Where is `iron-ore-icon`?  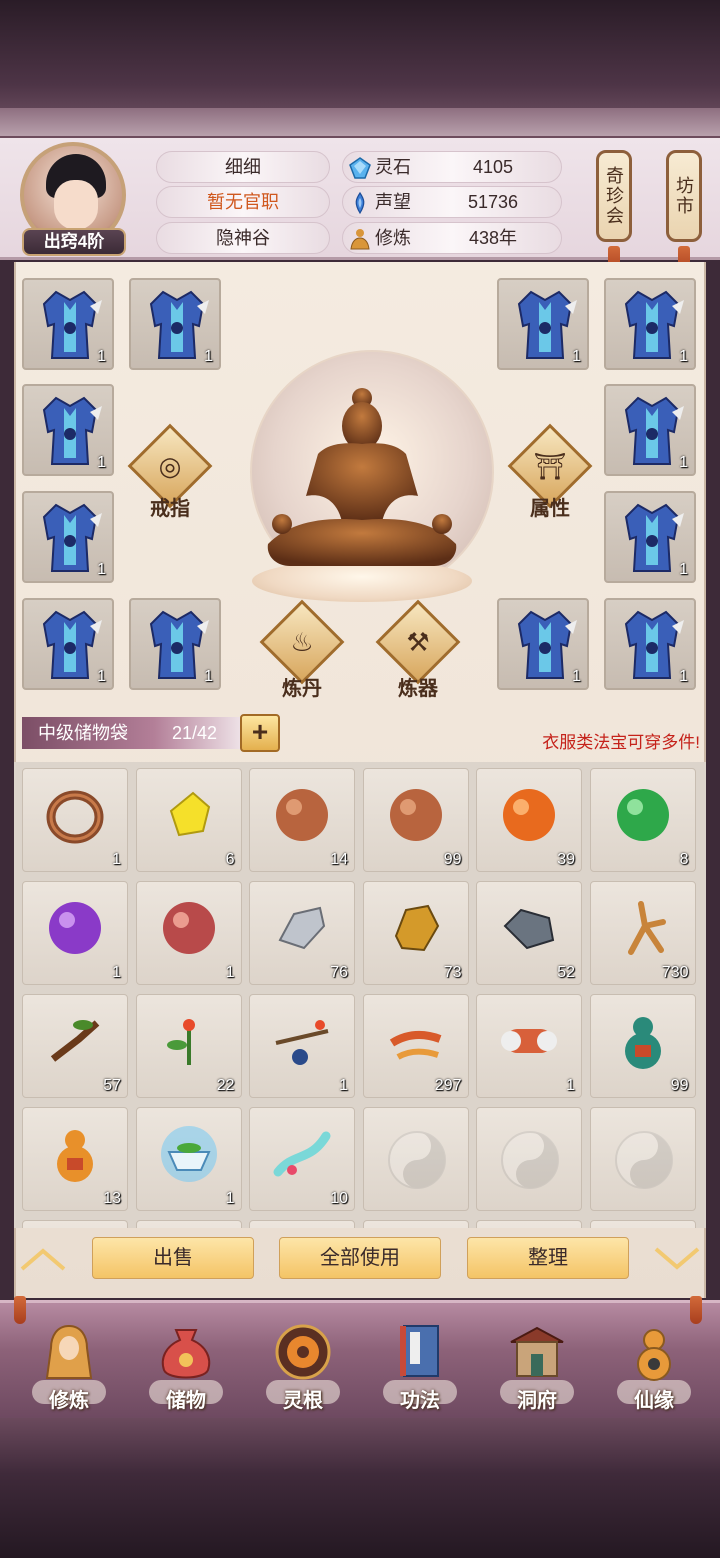
iron-ore-icon is located at coordinates (529, 928).